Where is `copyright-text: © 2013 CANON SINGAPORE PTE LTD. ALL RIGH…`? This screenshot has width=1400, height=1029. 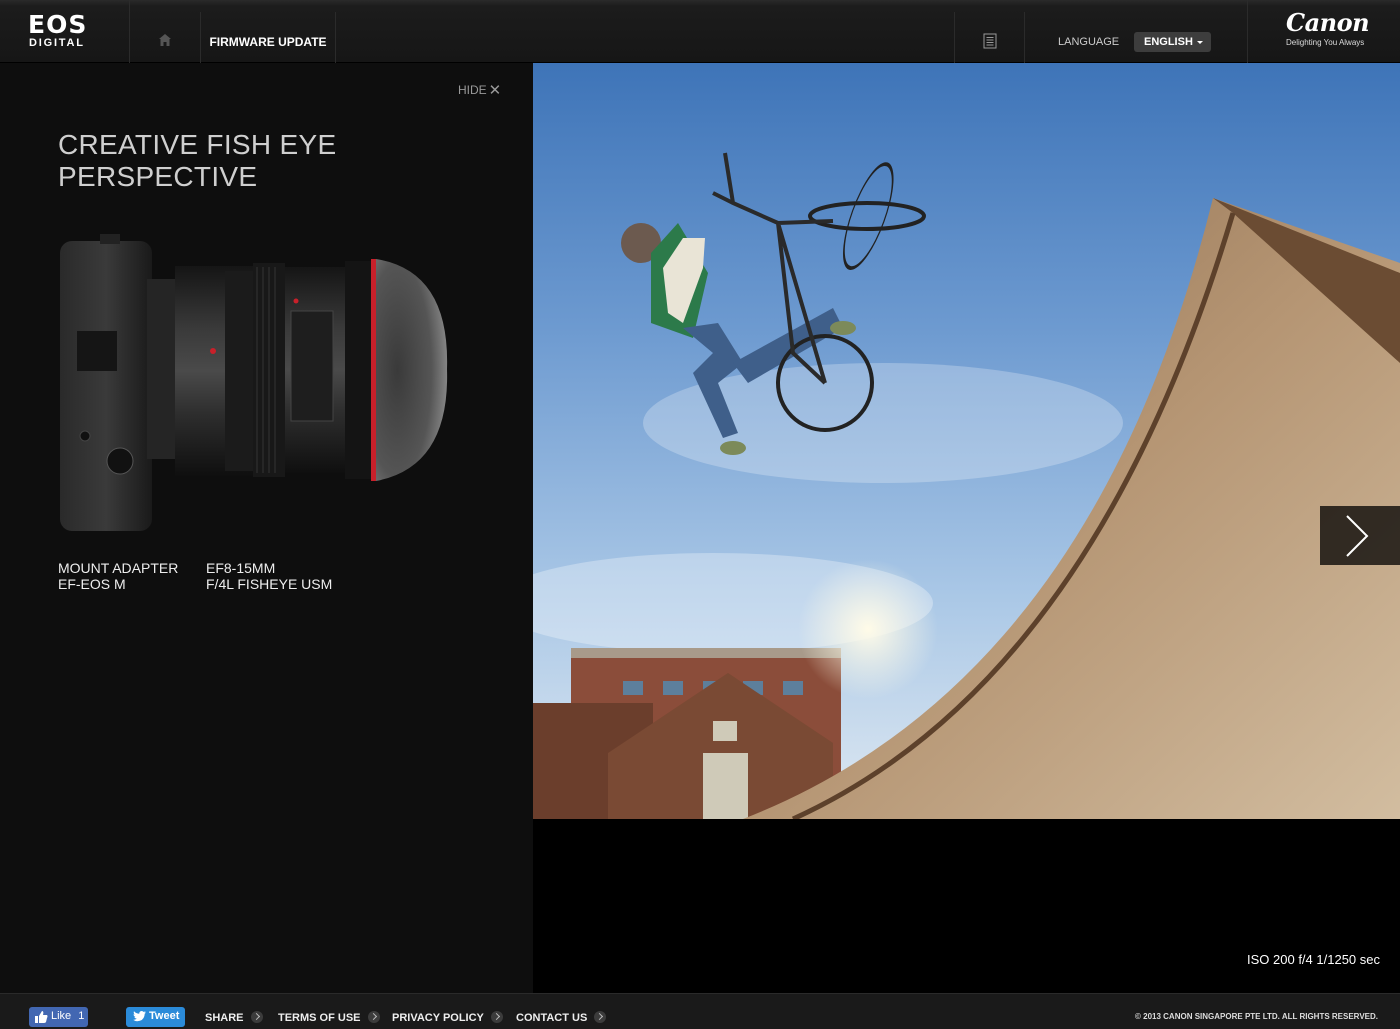
copyright-text: © 2013 CANON SINGAPORE PTE LTD. ALL RIGH… is located at coordinates (1256, 1016).